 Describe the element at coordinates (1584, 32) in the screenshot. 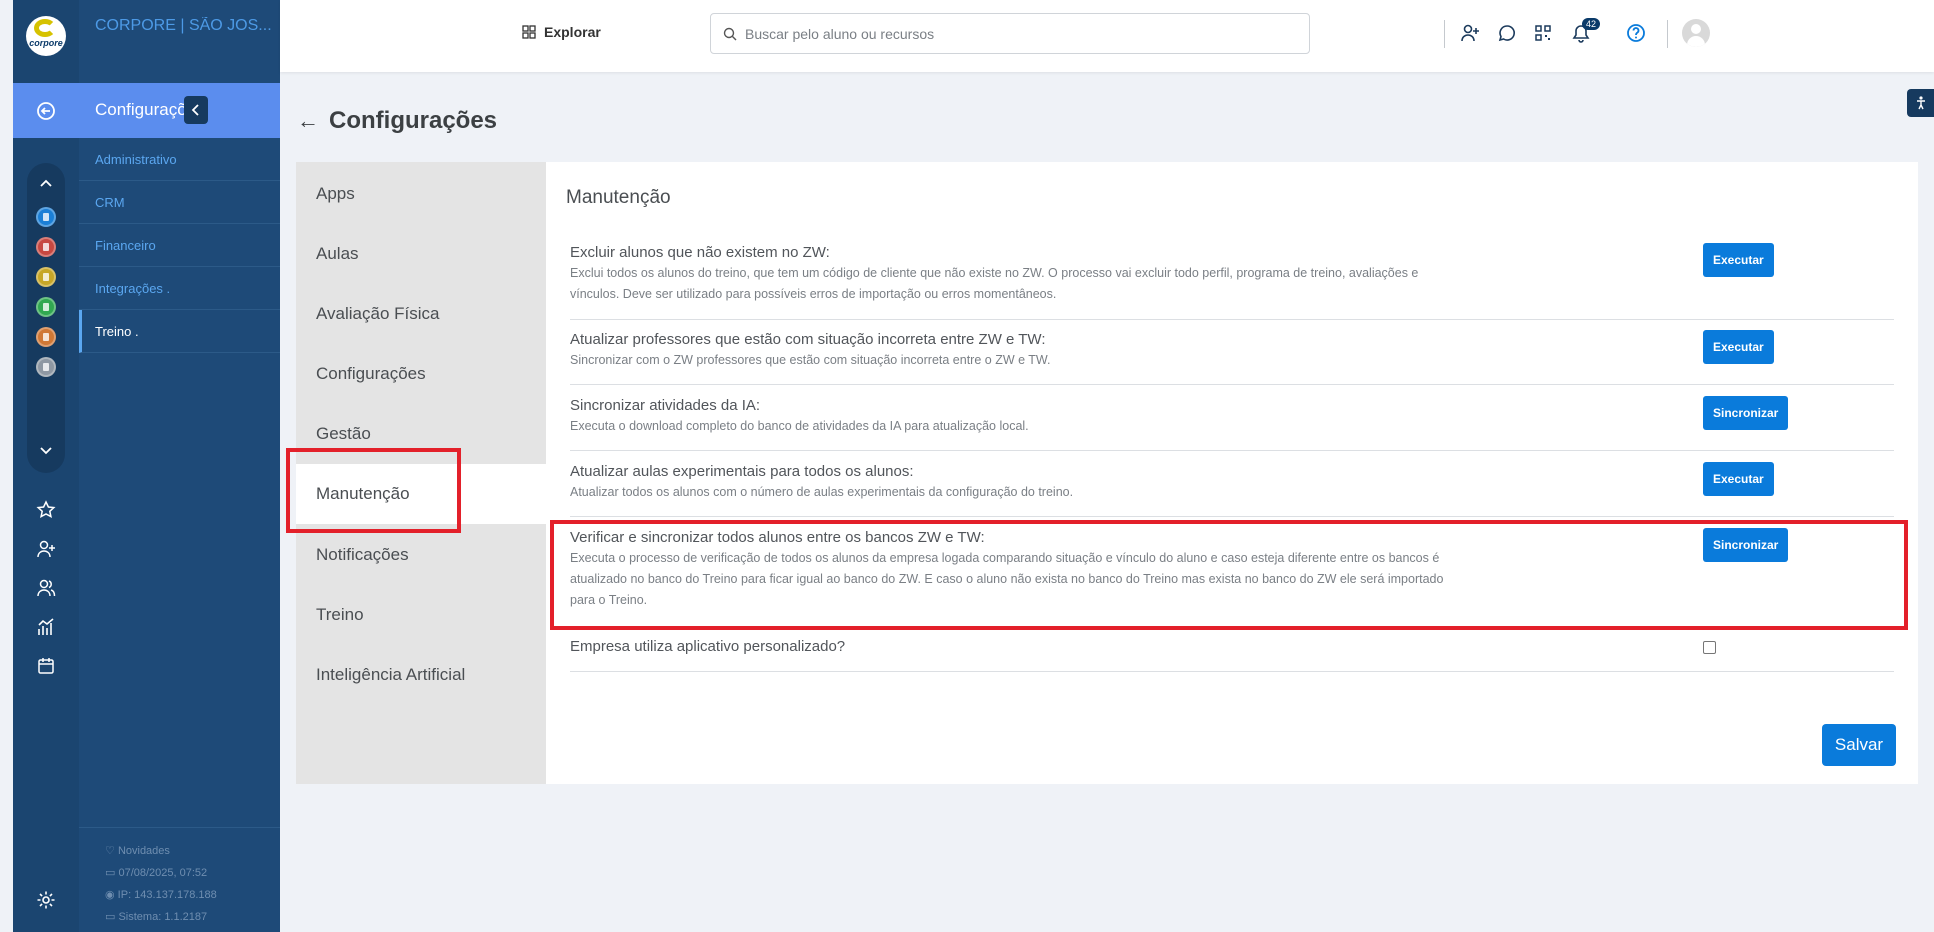

I see `notifications-bell-icon: 42` at that location.